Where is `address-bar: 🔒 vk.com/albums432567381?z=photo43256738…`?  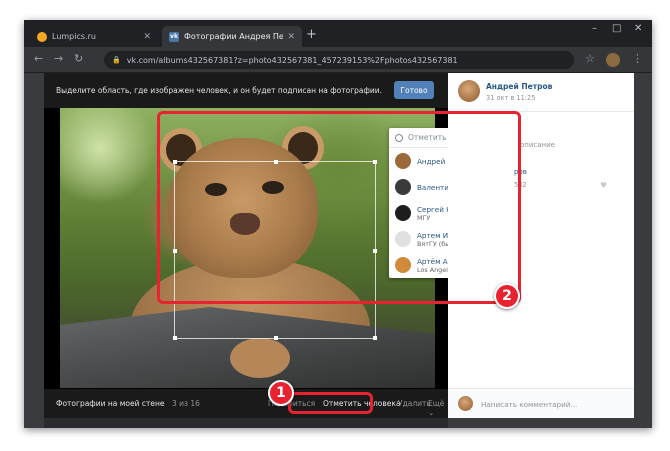
address-bar: 🔒 vk.com/albums432567381?z=photo43256738… is located at coordinates (339, 60).